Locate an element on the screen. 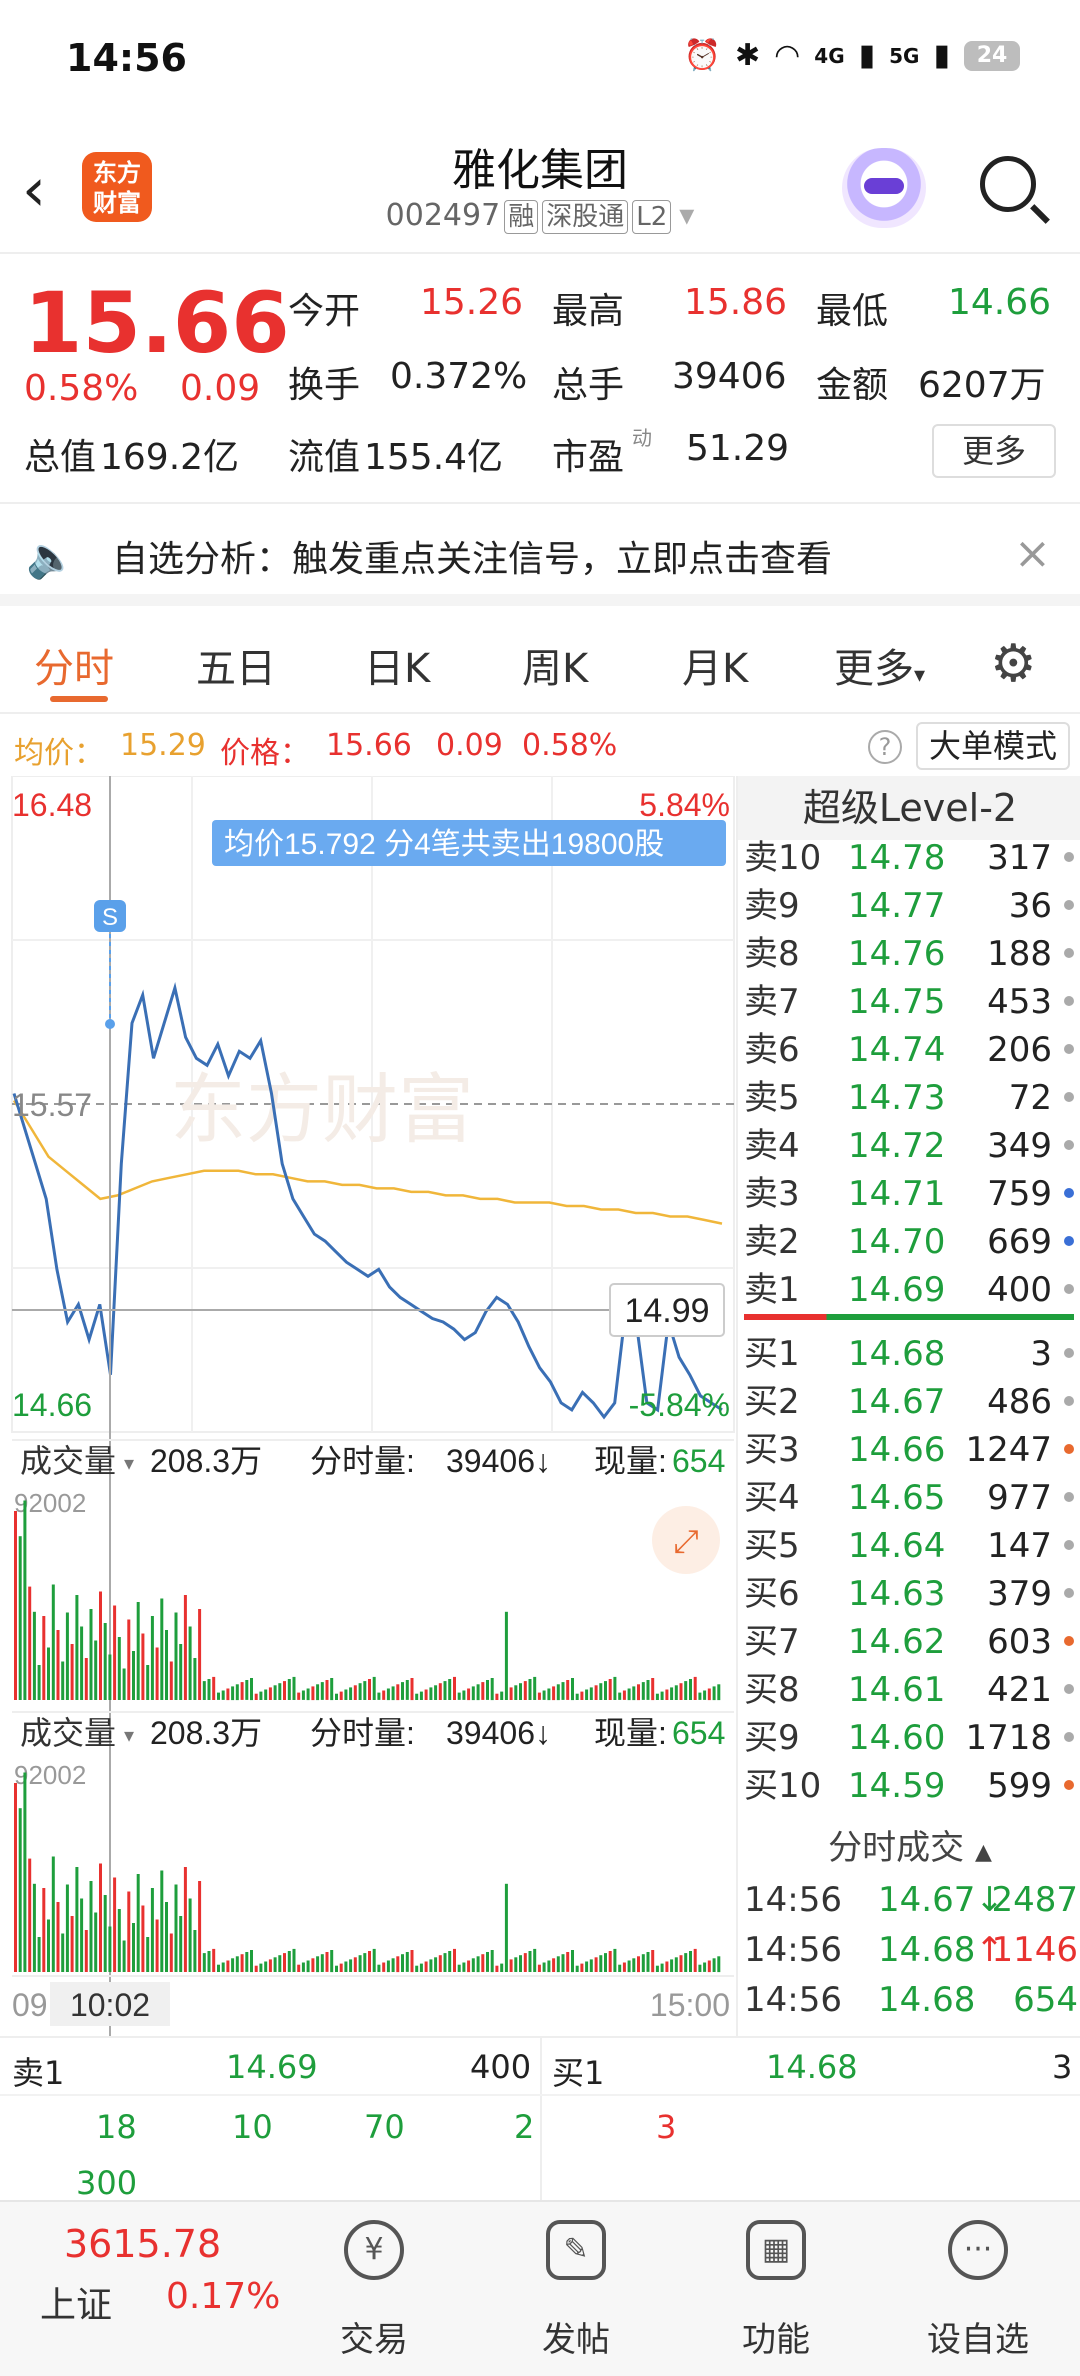 The image size is (1080, 2376). now2-label: 现量: is located at coordinates (630, 1733).